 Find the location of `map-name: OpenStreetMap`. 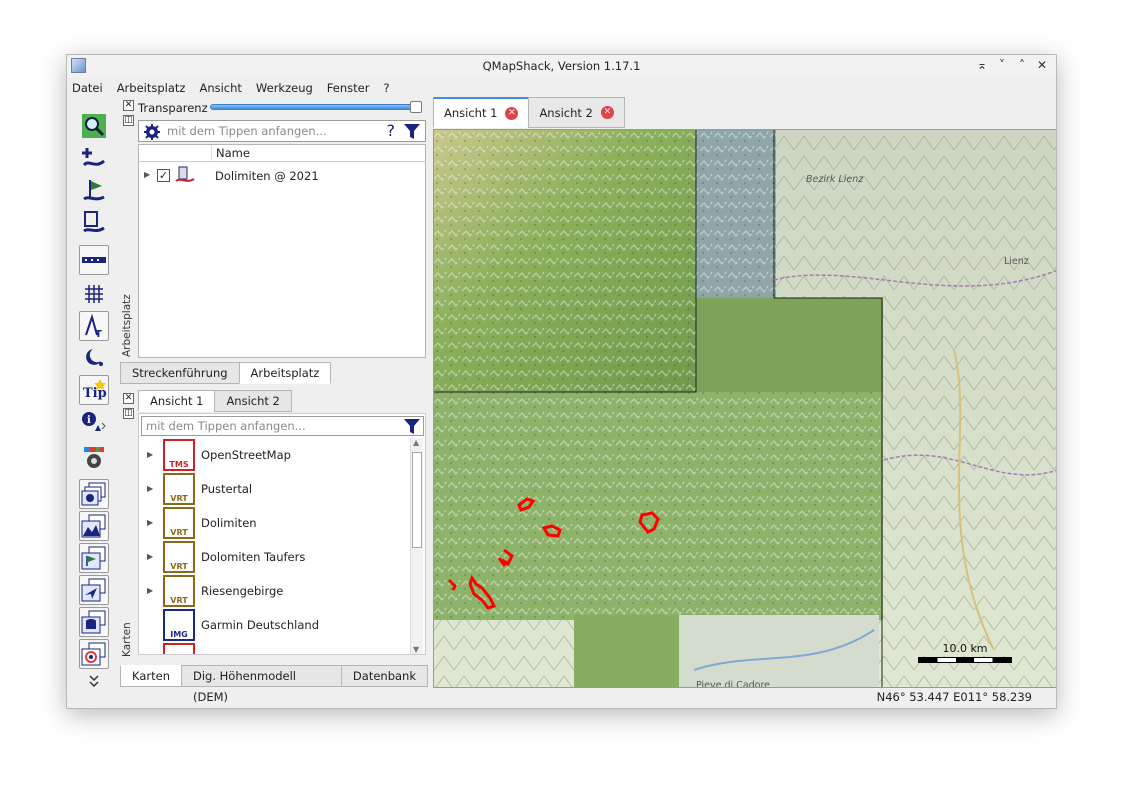

map-name: OpenStreetMap is located at coordinates (246, 455).